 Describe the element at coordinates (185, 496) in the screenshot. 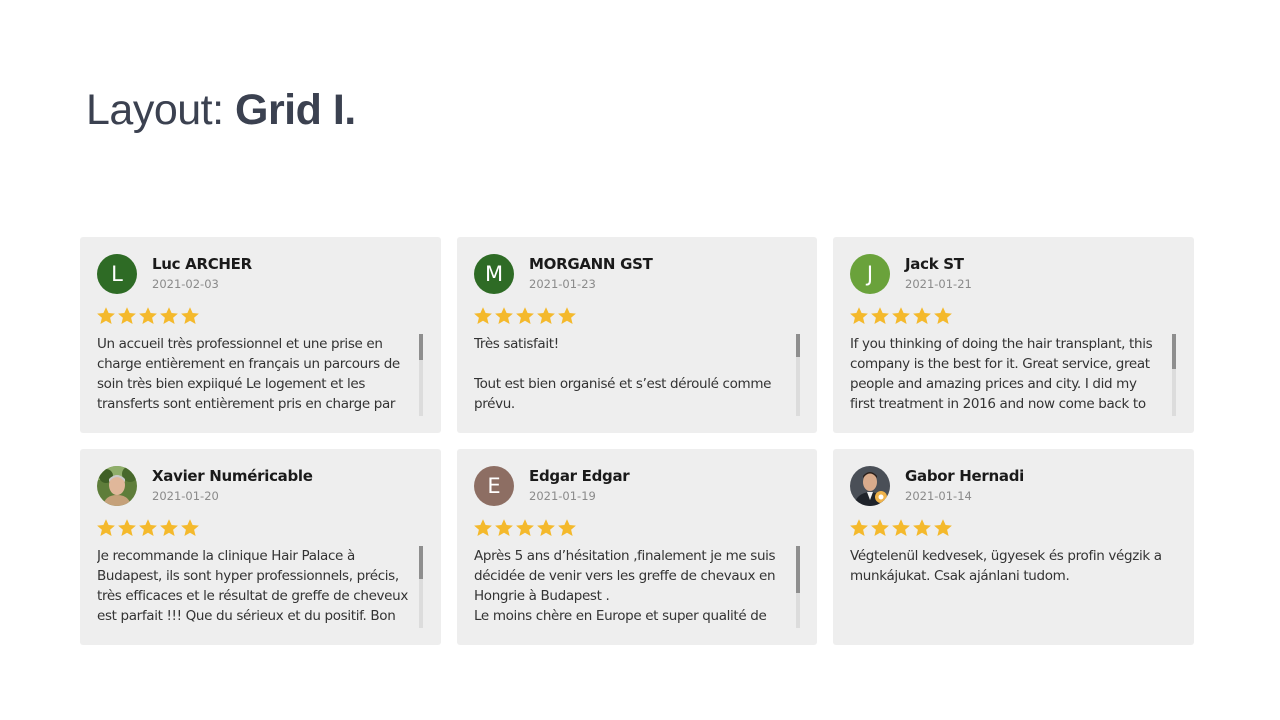

I see `review-date: 2021-01-20` at that location.